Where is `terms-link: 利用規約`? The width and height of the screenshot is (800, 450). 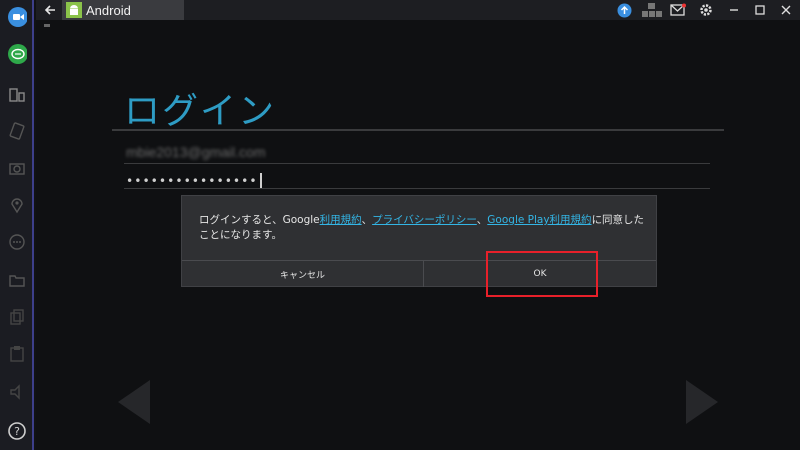 terms-link: 利用規約 is located at coordinates (341, 220).